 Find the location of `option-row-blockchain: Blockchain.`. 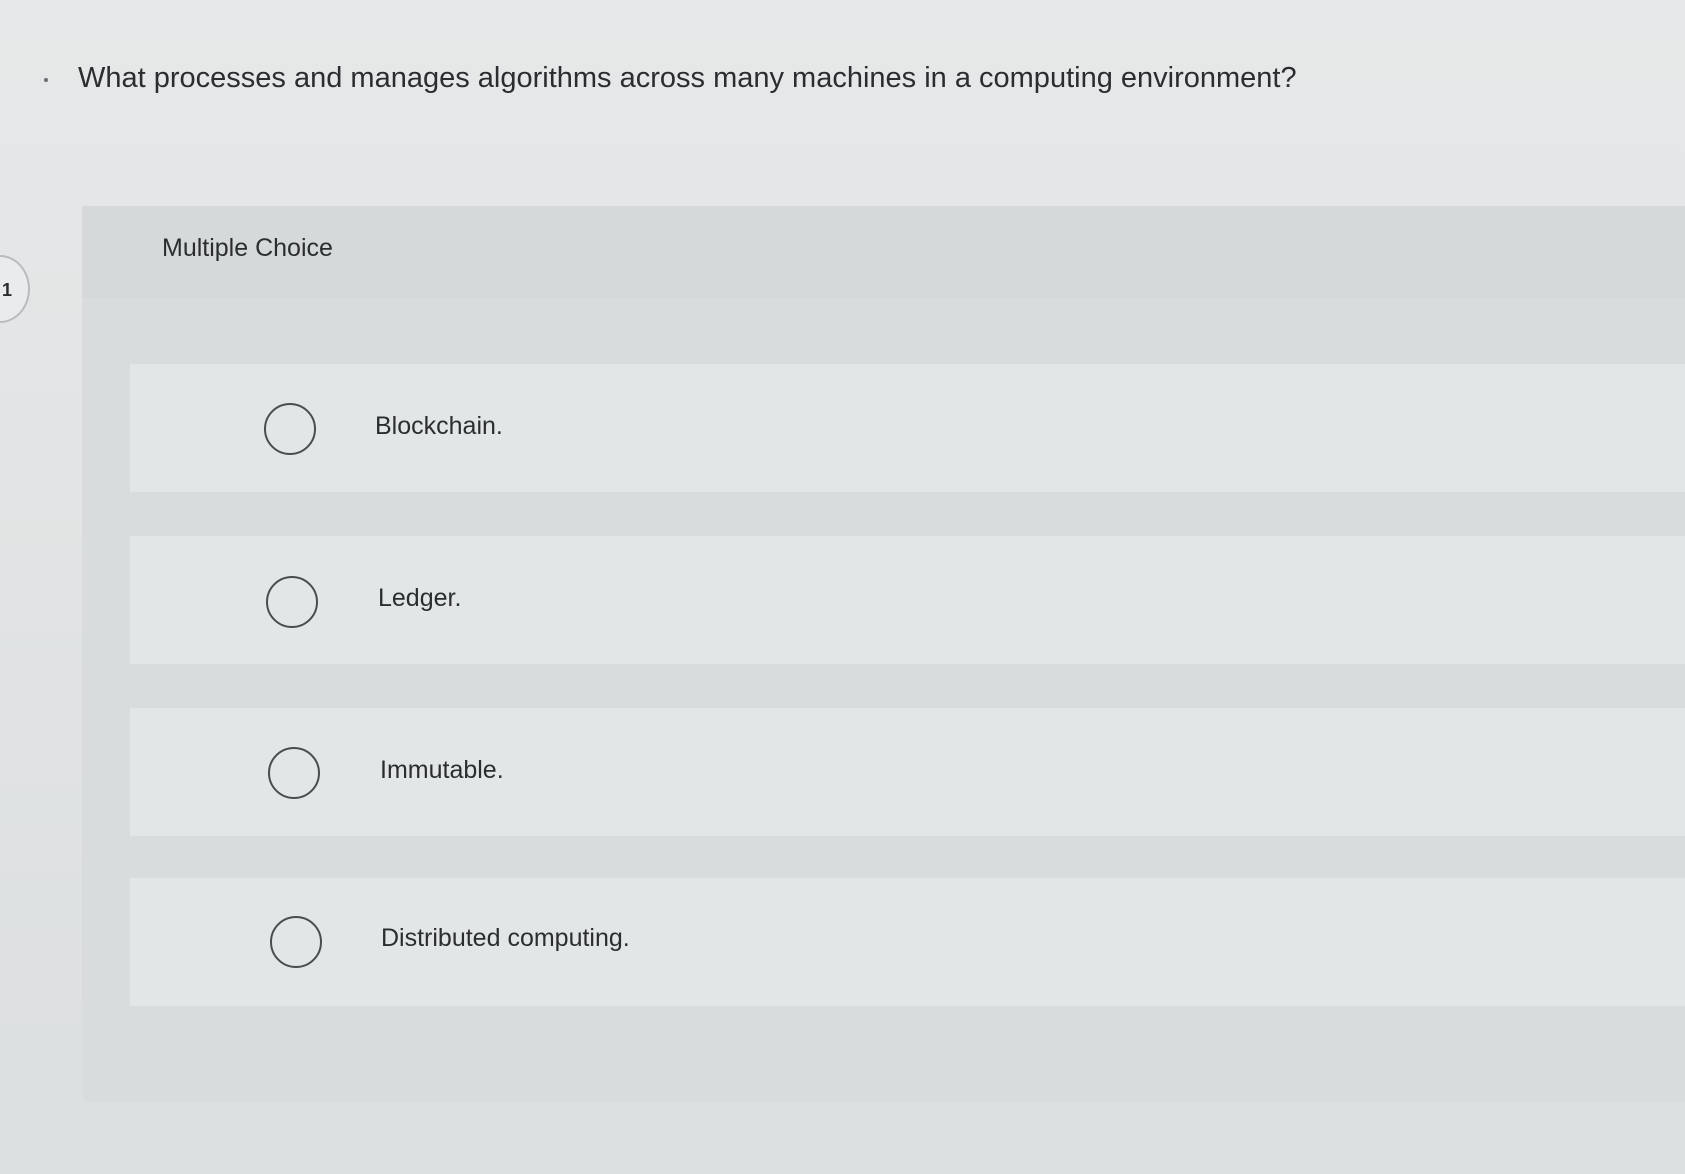

option-row-blockchain: Blockchain. is located at coordinates (907, 428).